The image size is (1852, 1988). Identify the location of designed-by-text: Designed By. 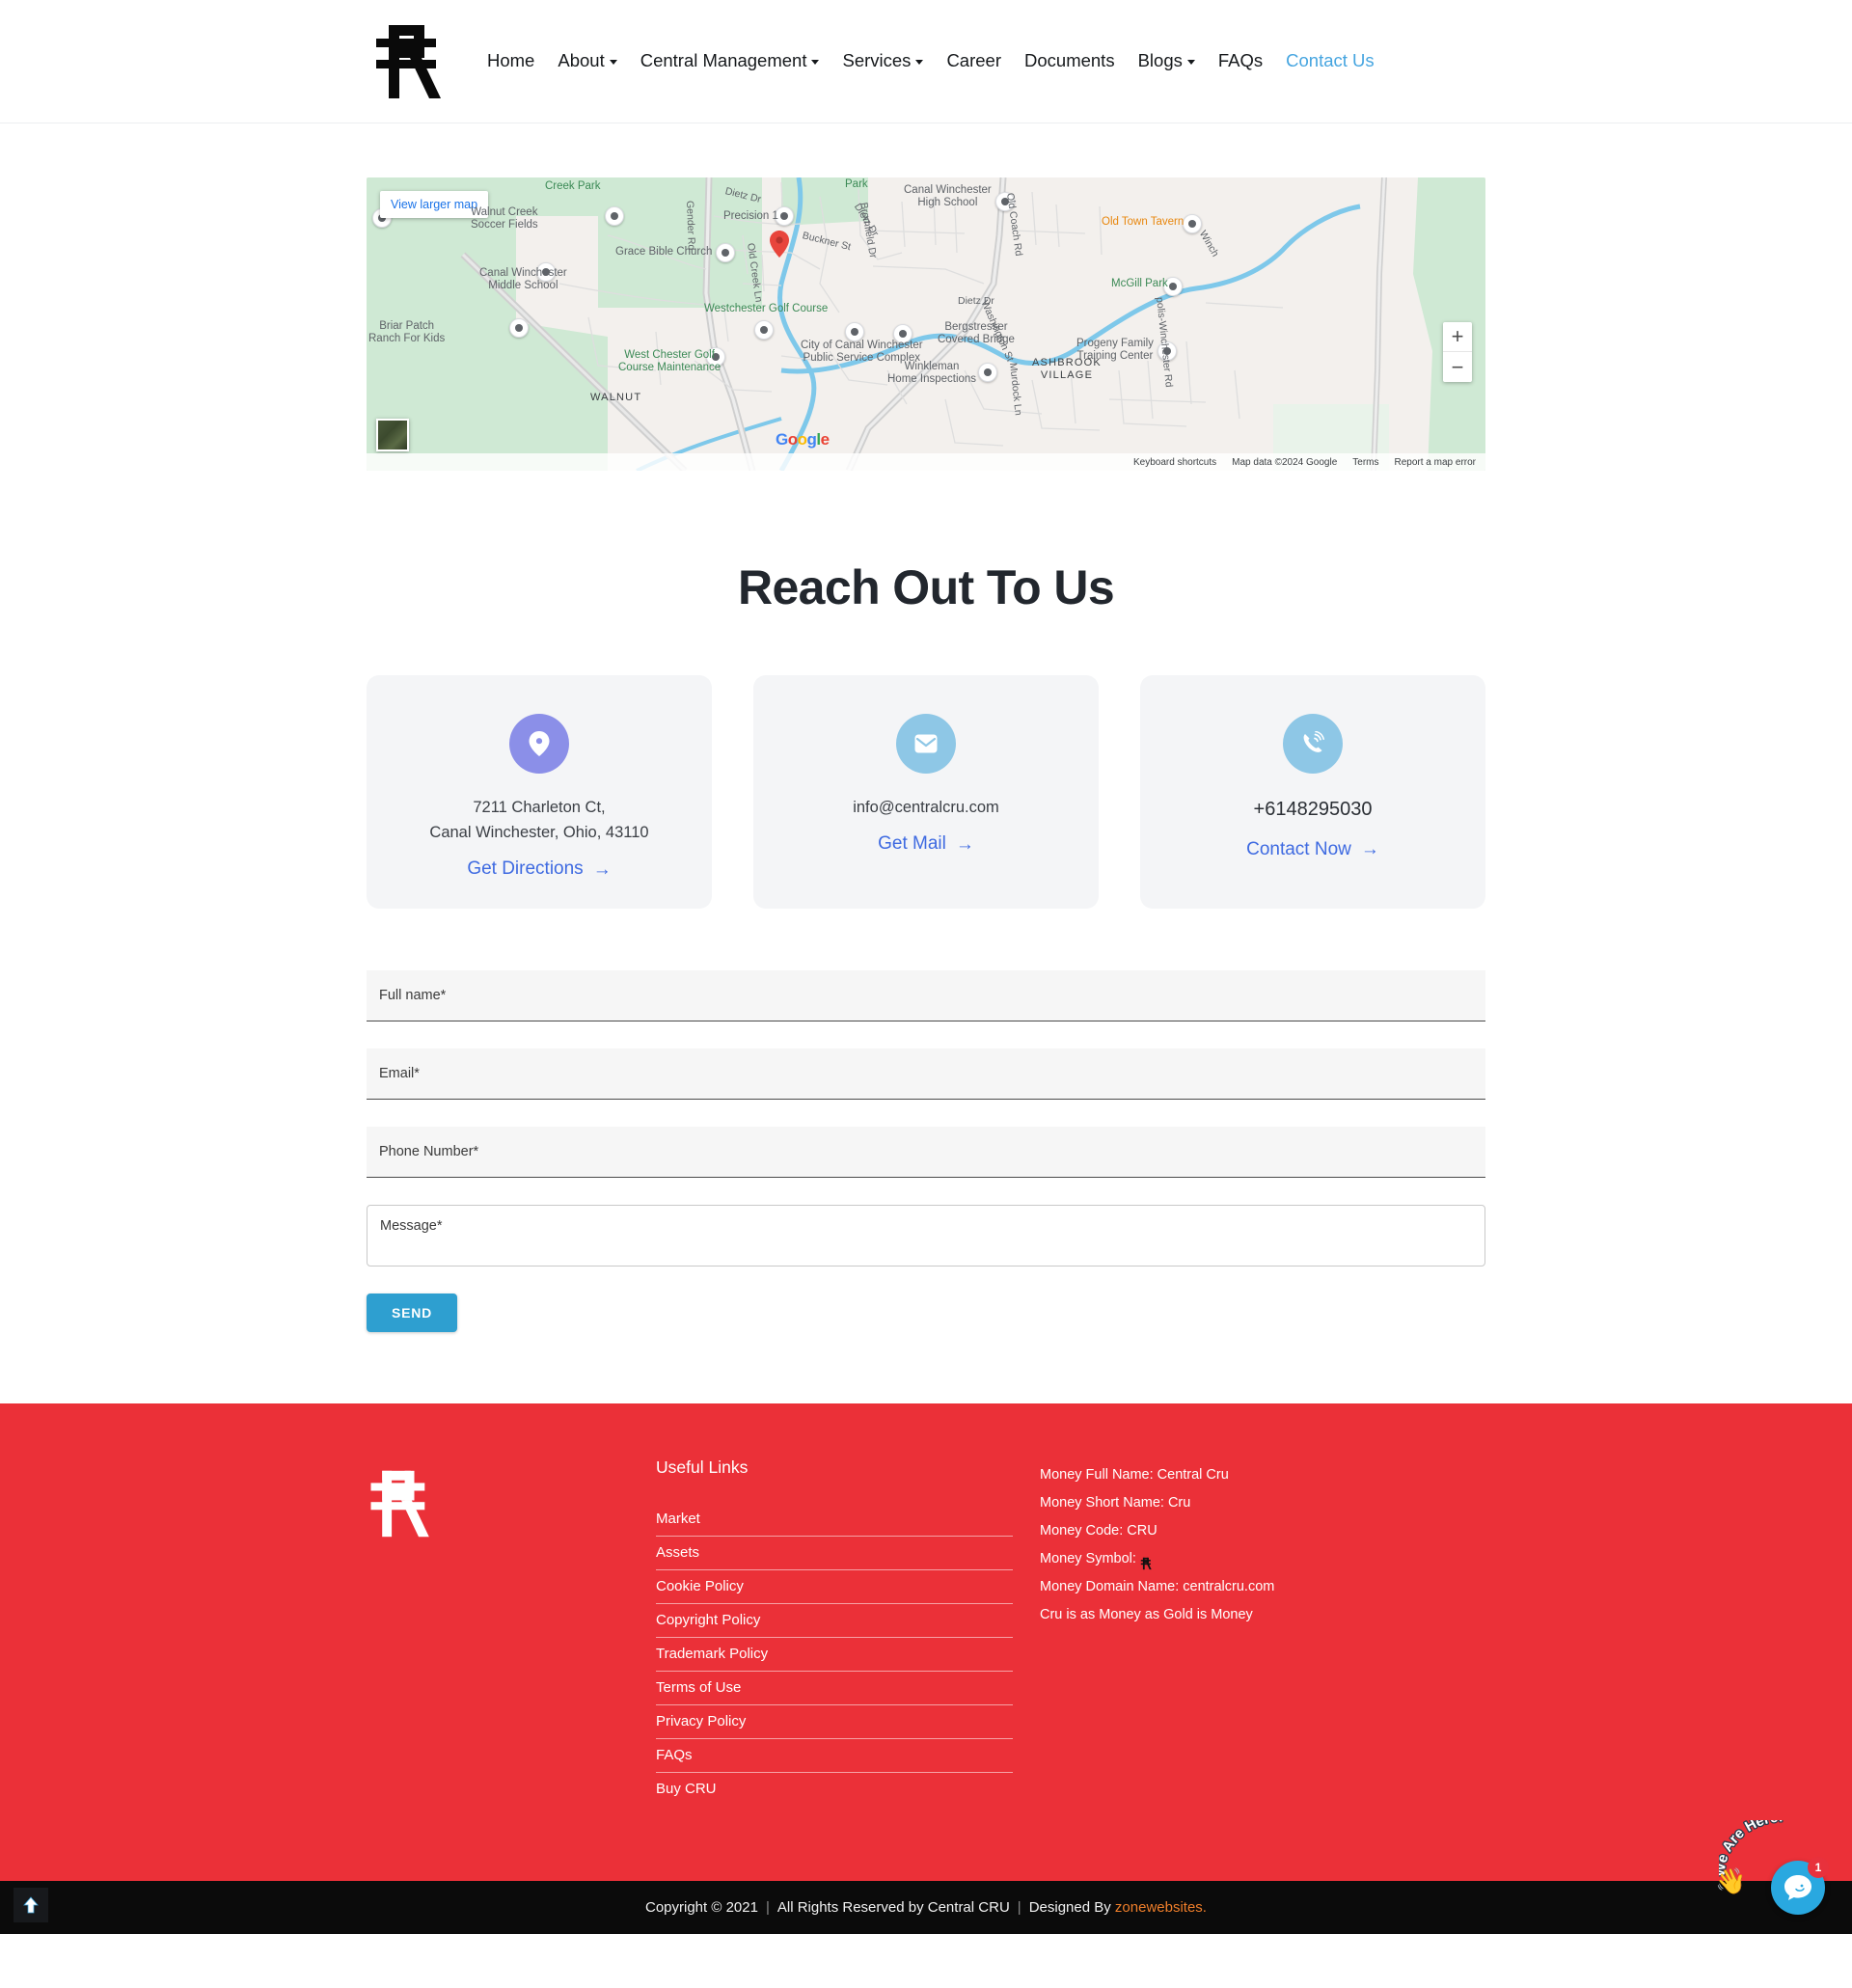
(1070, 1908).